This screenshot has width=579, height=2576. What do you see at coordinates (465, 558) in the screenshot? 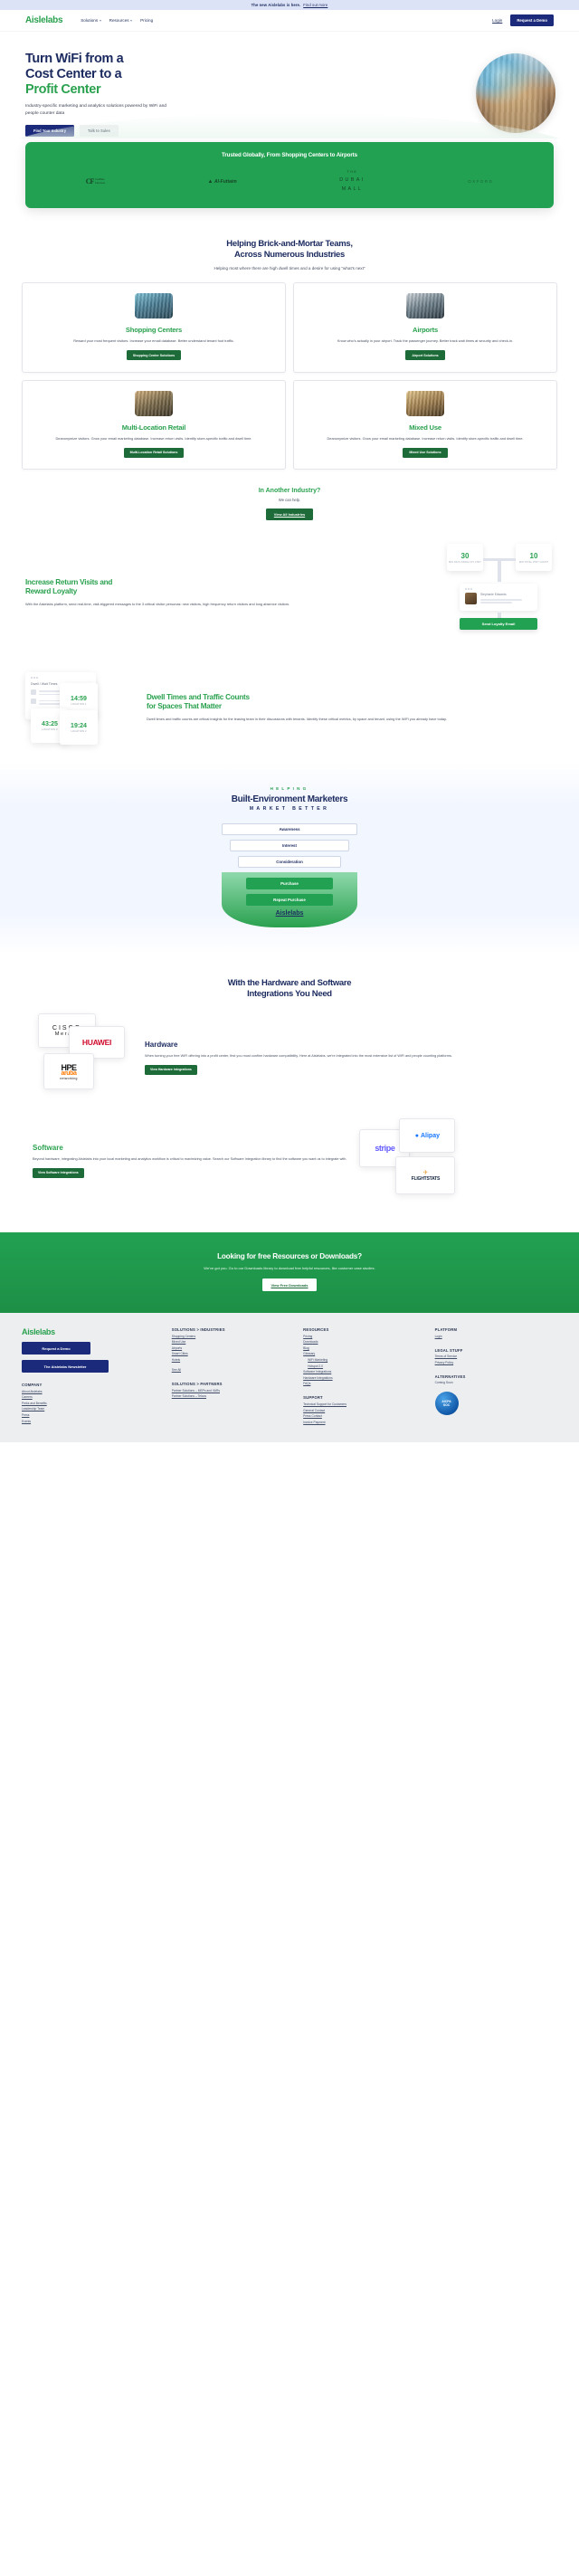
I see `stat-min-days: 30 MIN DAYS SINCE 1ST VISIT` at bounding box center [465, 558].